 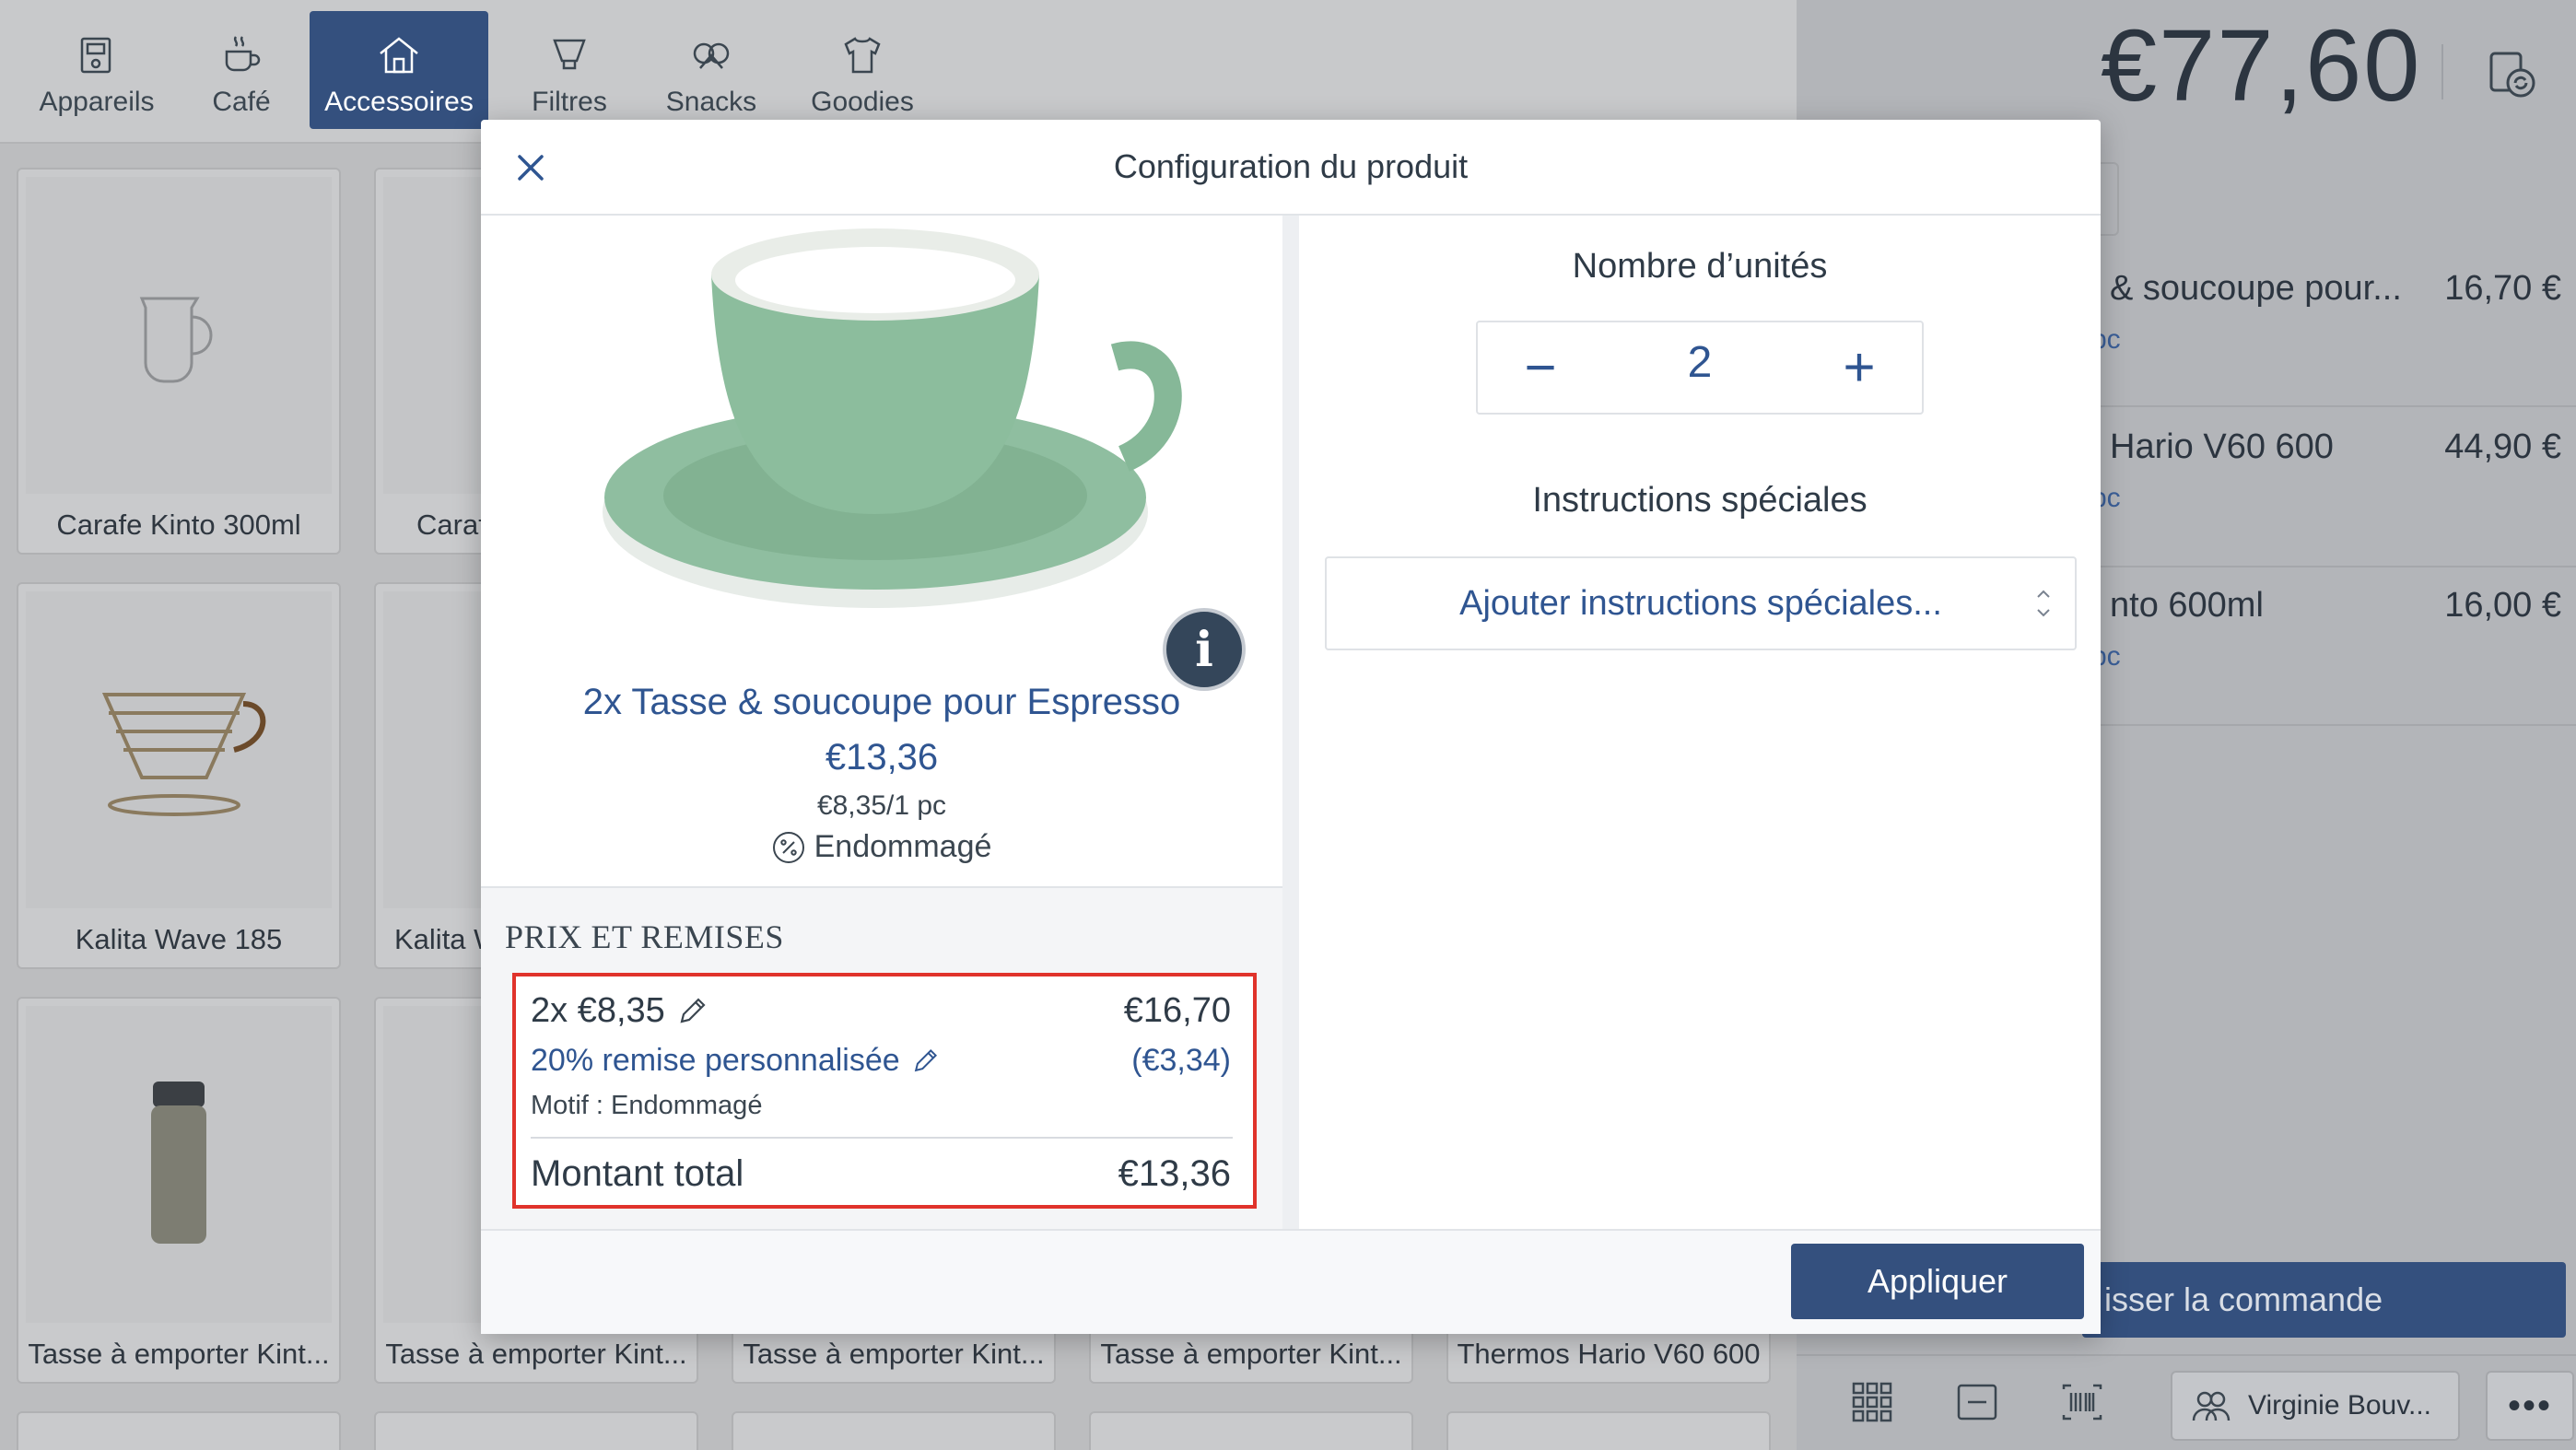 I want to click on discount-row: 20% remise personnalisée, so click(x=736, y=1061).